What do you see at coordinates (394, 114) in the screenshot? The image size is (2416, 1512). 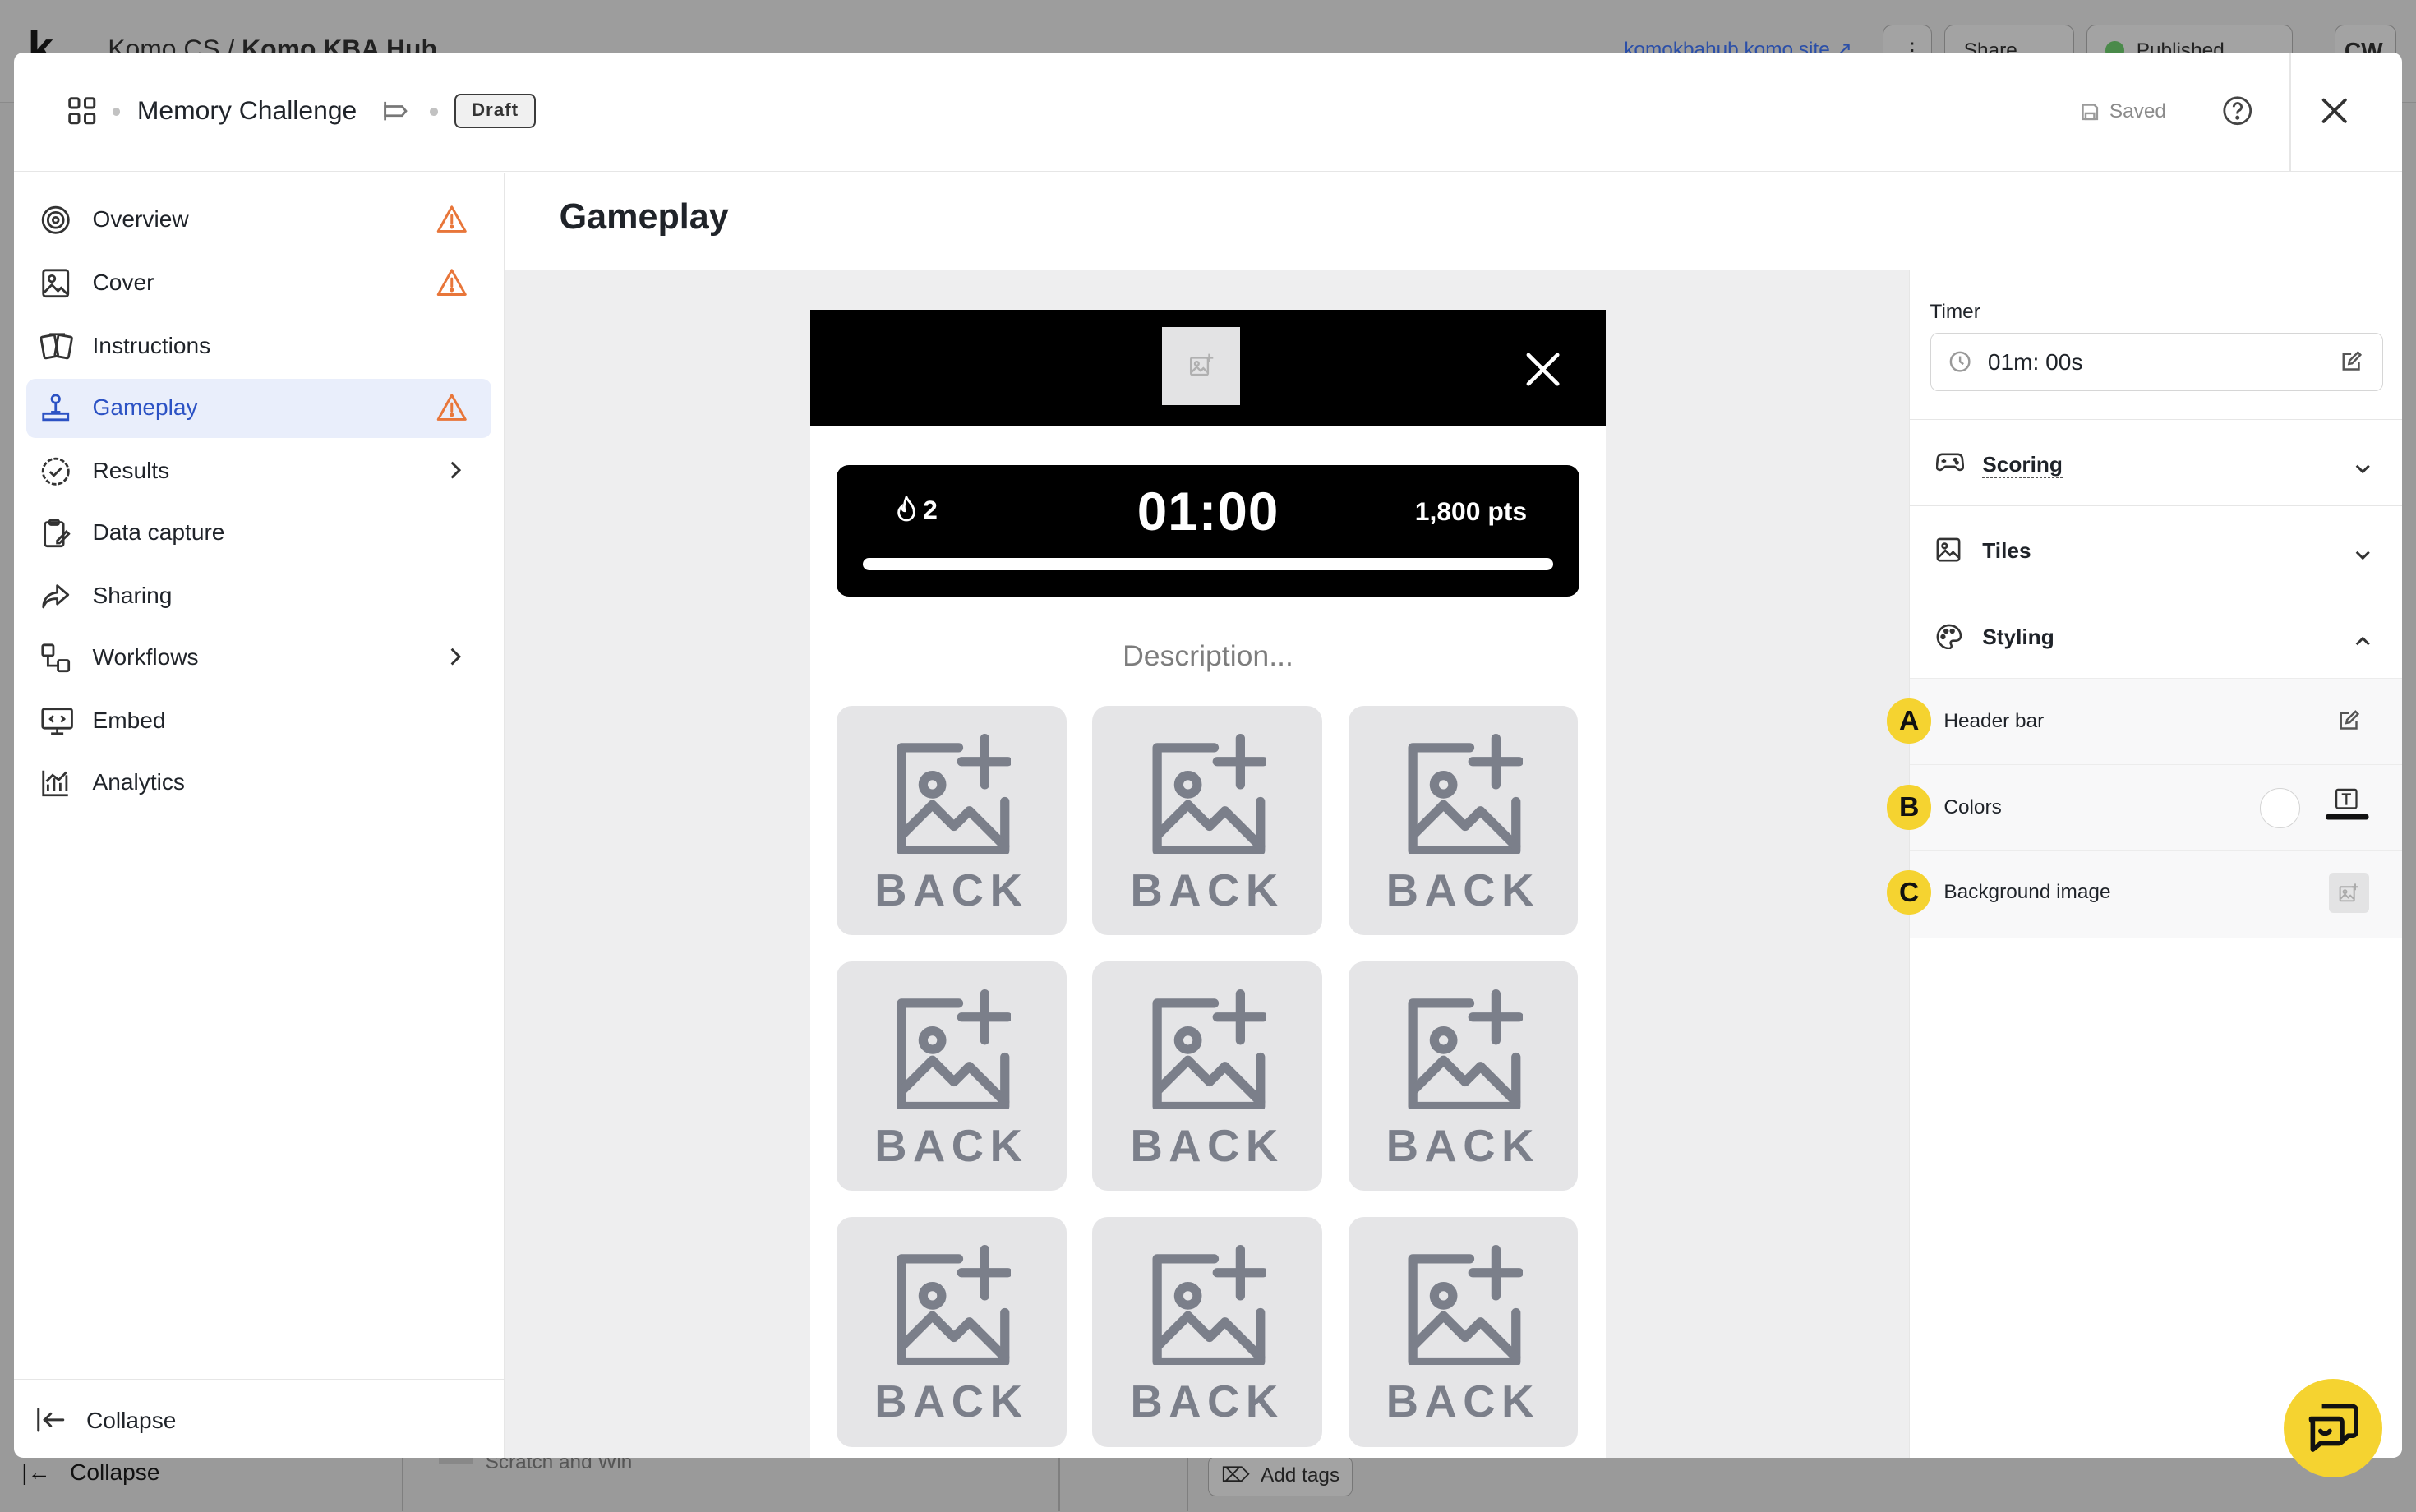 I see `signpost-icon` at bounding box center [394, 114].